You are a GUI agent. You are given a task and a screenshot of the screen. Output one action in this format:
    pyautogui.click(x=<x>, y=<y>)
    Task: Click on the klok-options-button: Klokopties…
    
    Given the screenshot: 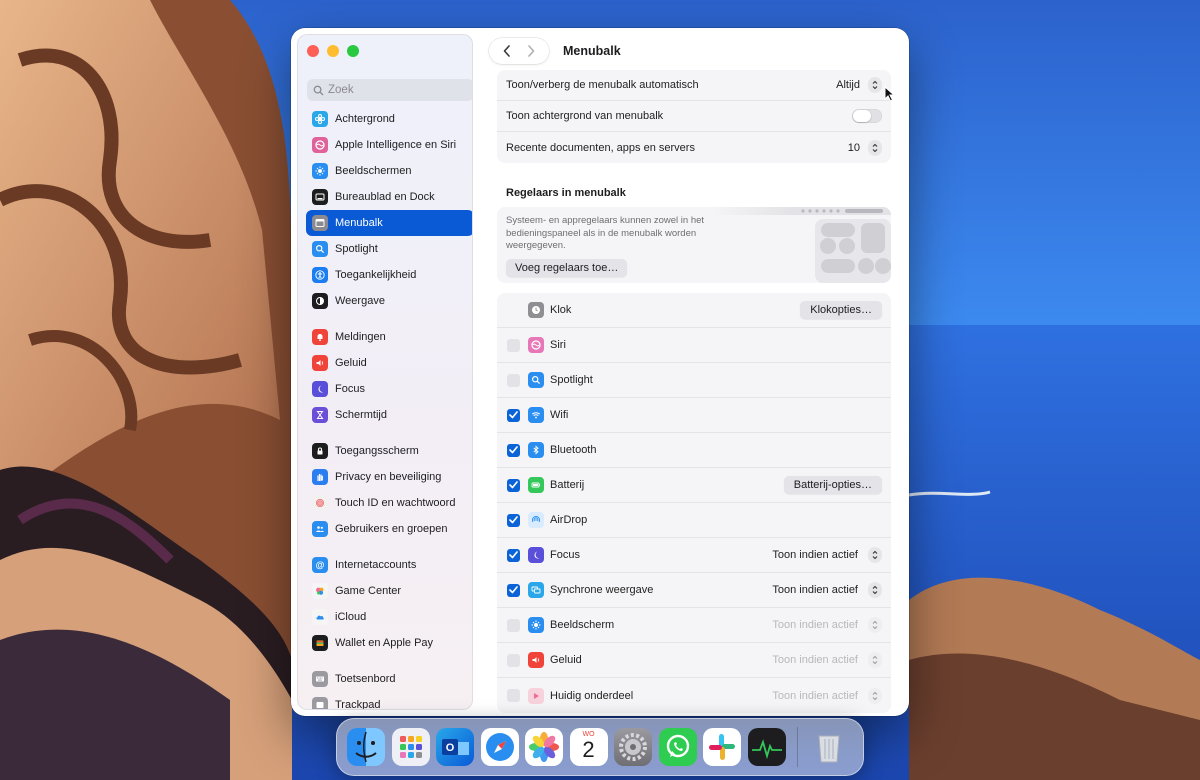 What is the action you would take?
    pyautogui.click(x=841, y=310)
    